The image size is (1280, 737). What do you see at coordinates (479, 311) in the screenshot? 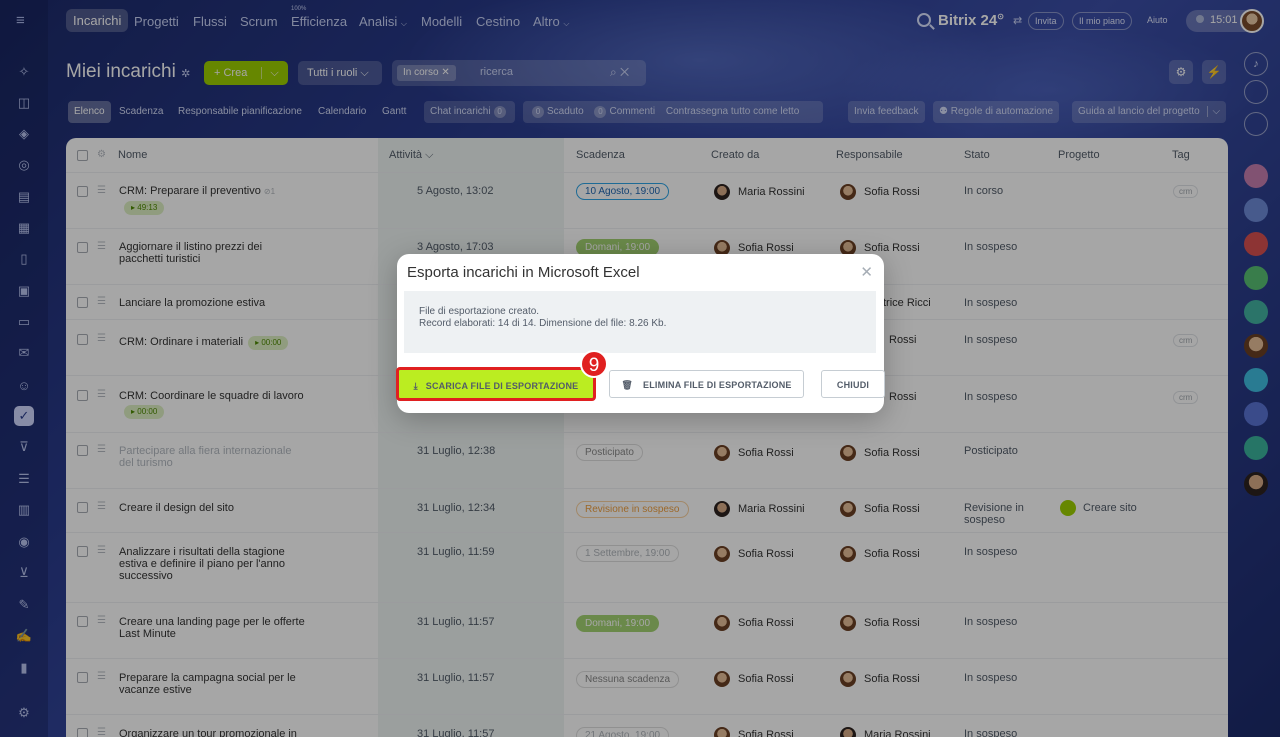
I see `export-status-line: File di esportazione creato.` at bounding box center [479, 311].